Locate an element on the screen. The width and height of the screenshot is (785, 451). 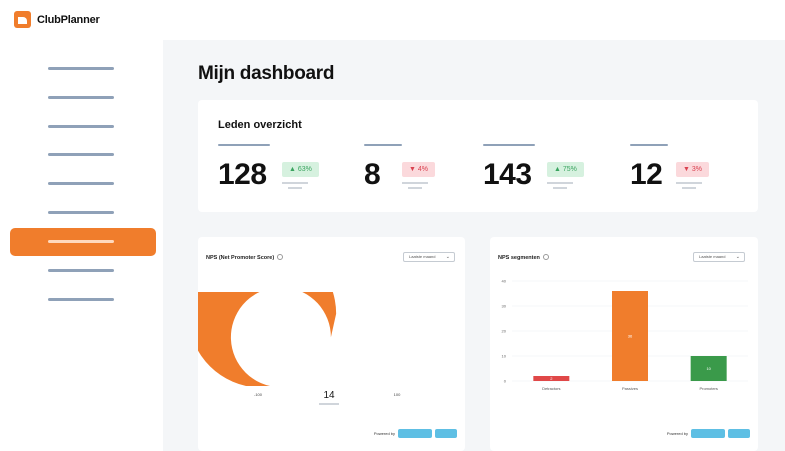
x-tick-label: Detractors is located at coordinates (551, 388).